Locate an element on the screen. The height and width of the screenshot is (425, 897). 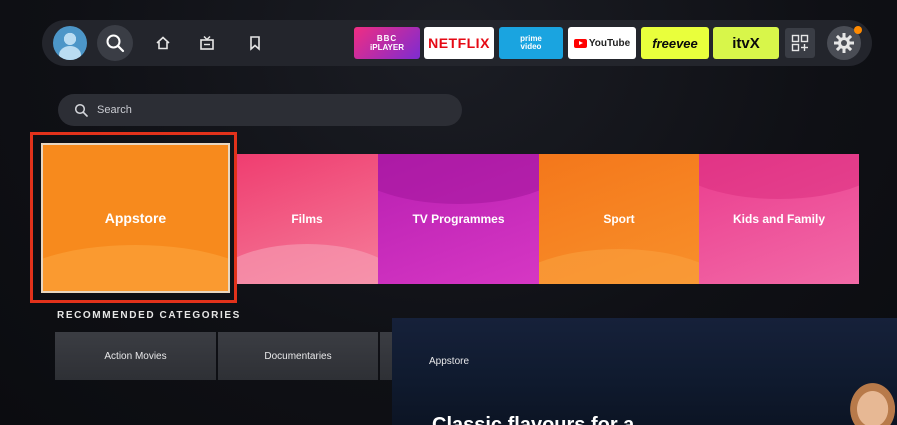
nav-watchlist-button is located at coordinates (255, 43).